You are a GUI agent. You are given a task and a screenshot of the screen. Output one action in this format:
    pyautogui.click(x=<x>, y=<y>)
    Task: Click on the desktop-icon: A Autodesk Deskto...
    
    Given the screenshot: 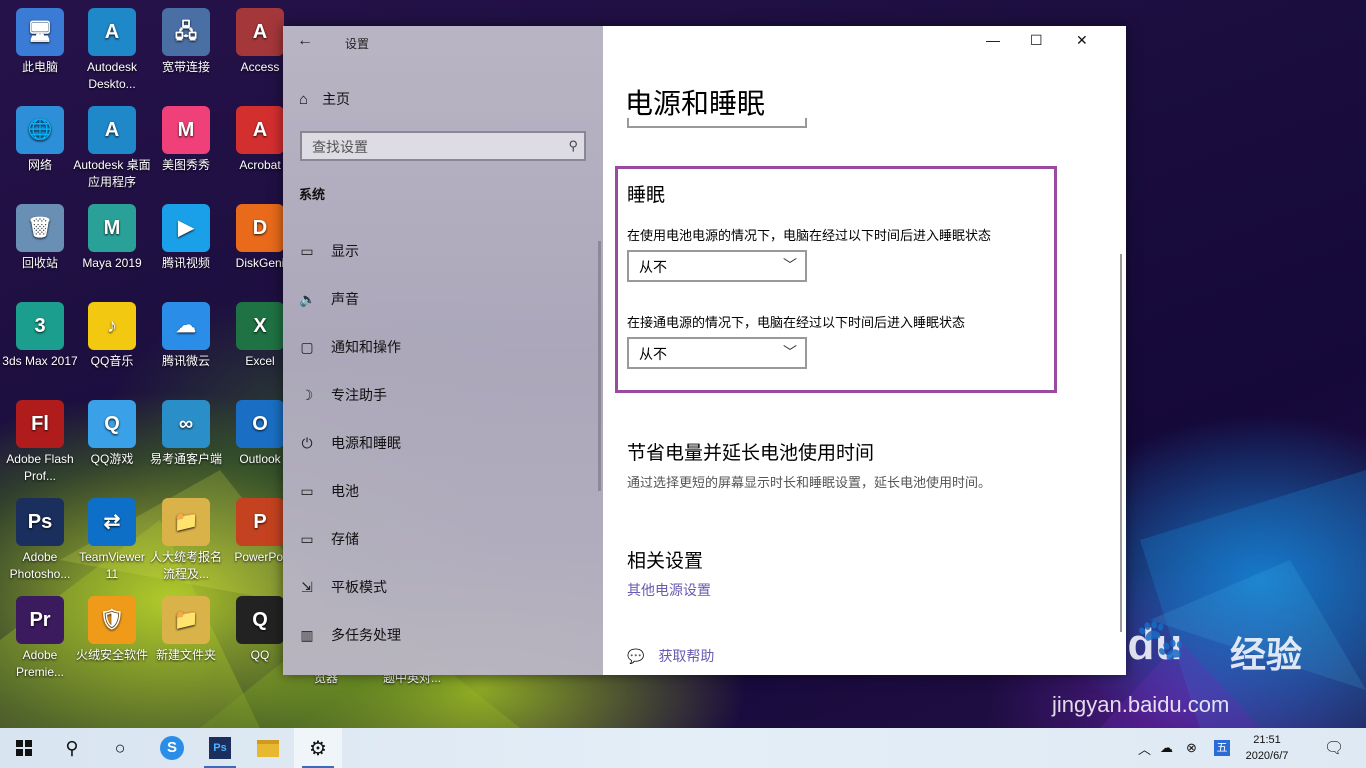 What is the action you would take?
    pyautogui.click(x=112, y=50)
    